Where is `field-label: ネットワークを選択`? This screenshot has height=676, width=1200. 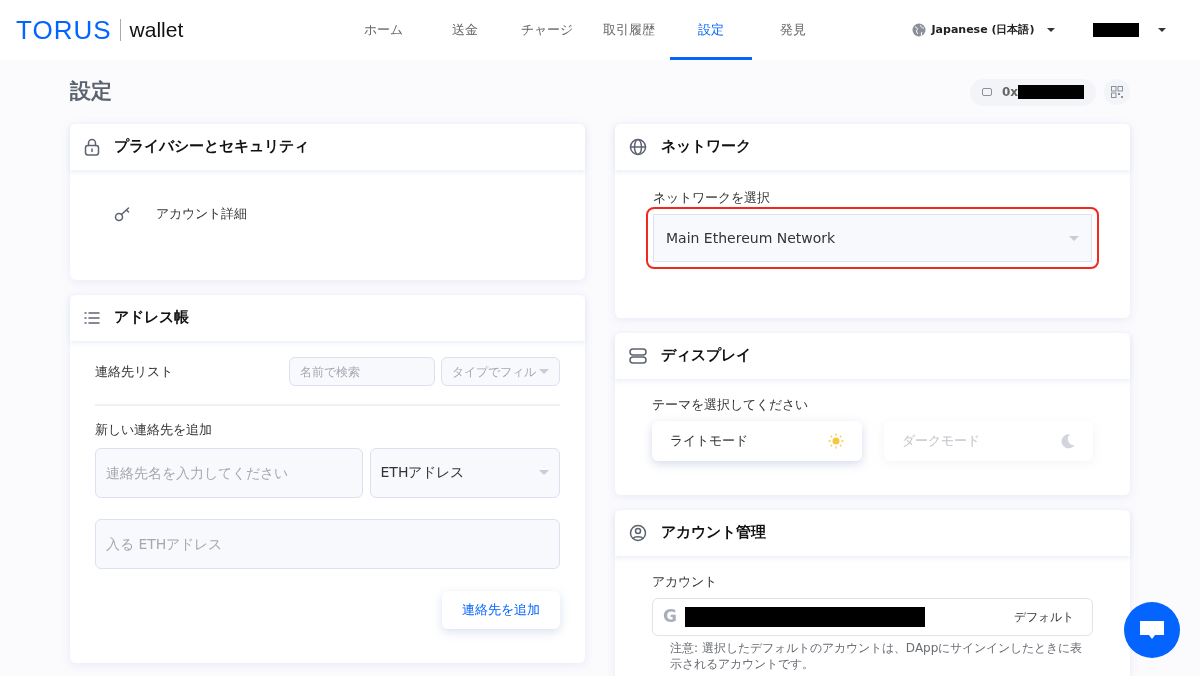
field-label: ネットワークを選択 is located at coordinates (712, 198).